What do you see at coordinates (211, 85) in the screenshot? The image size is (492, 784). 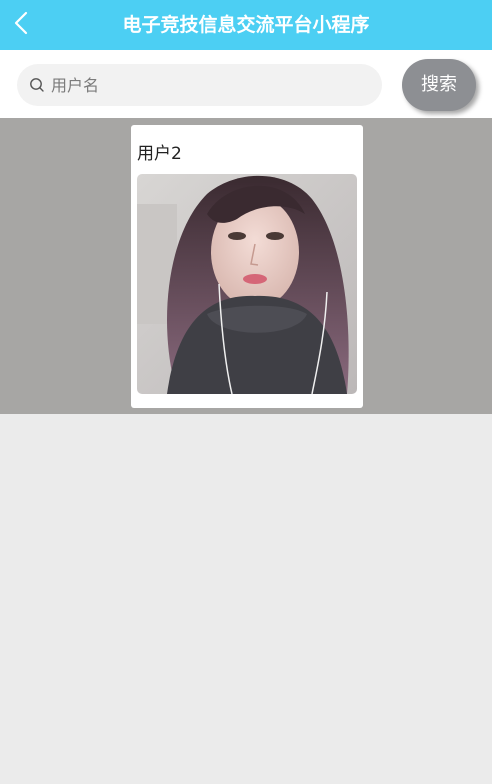 I see `search-input` at bounding box center [211, 85].